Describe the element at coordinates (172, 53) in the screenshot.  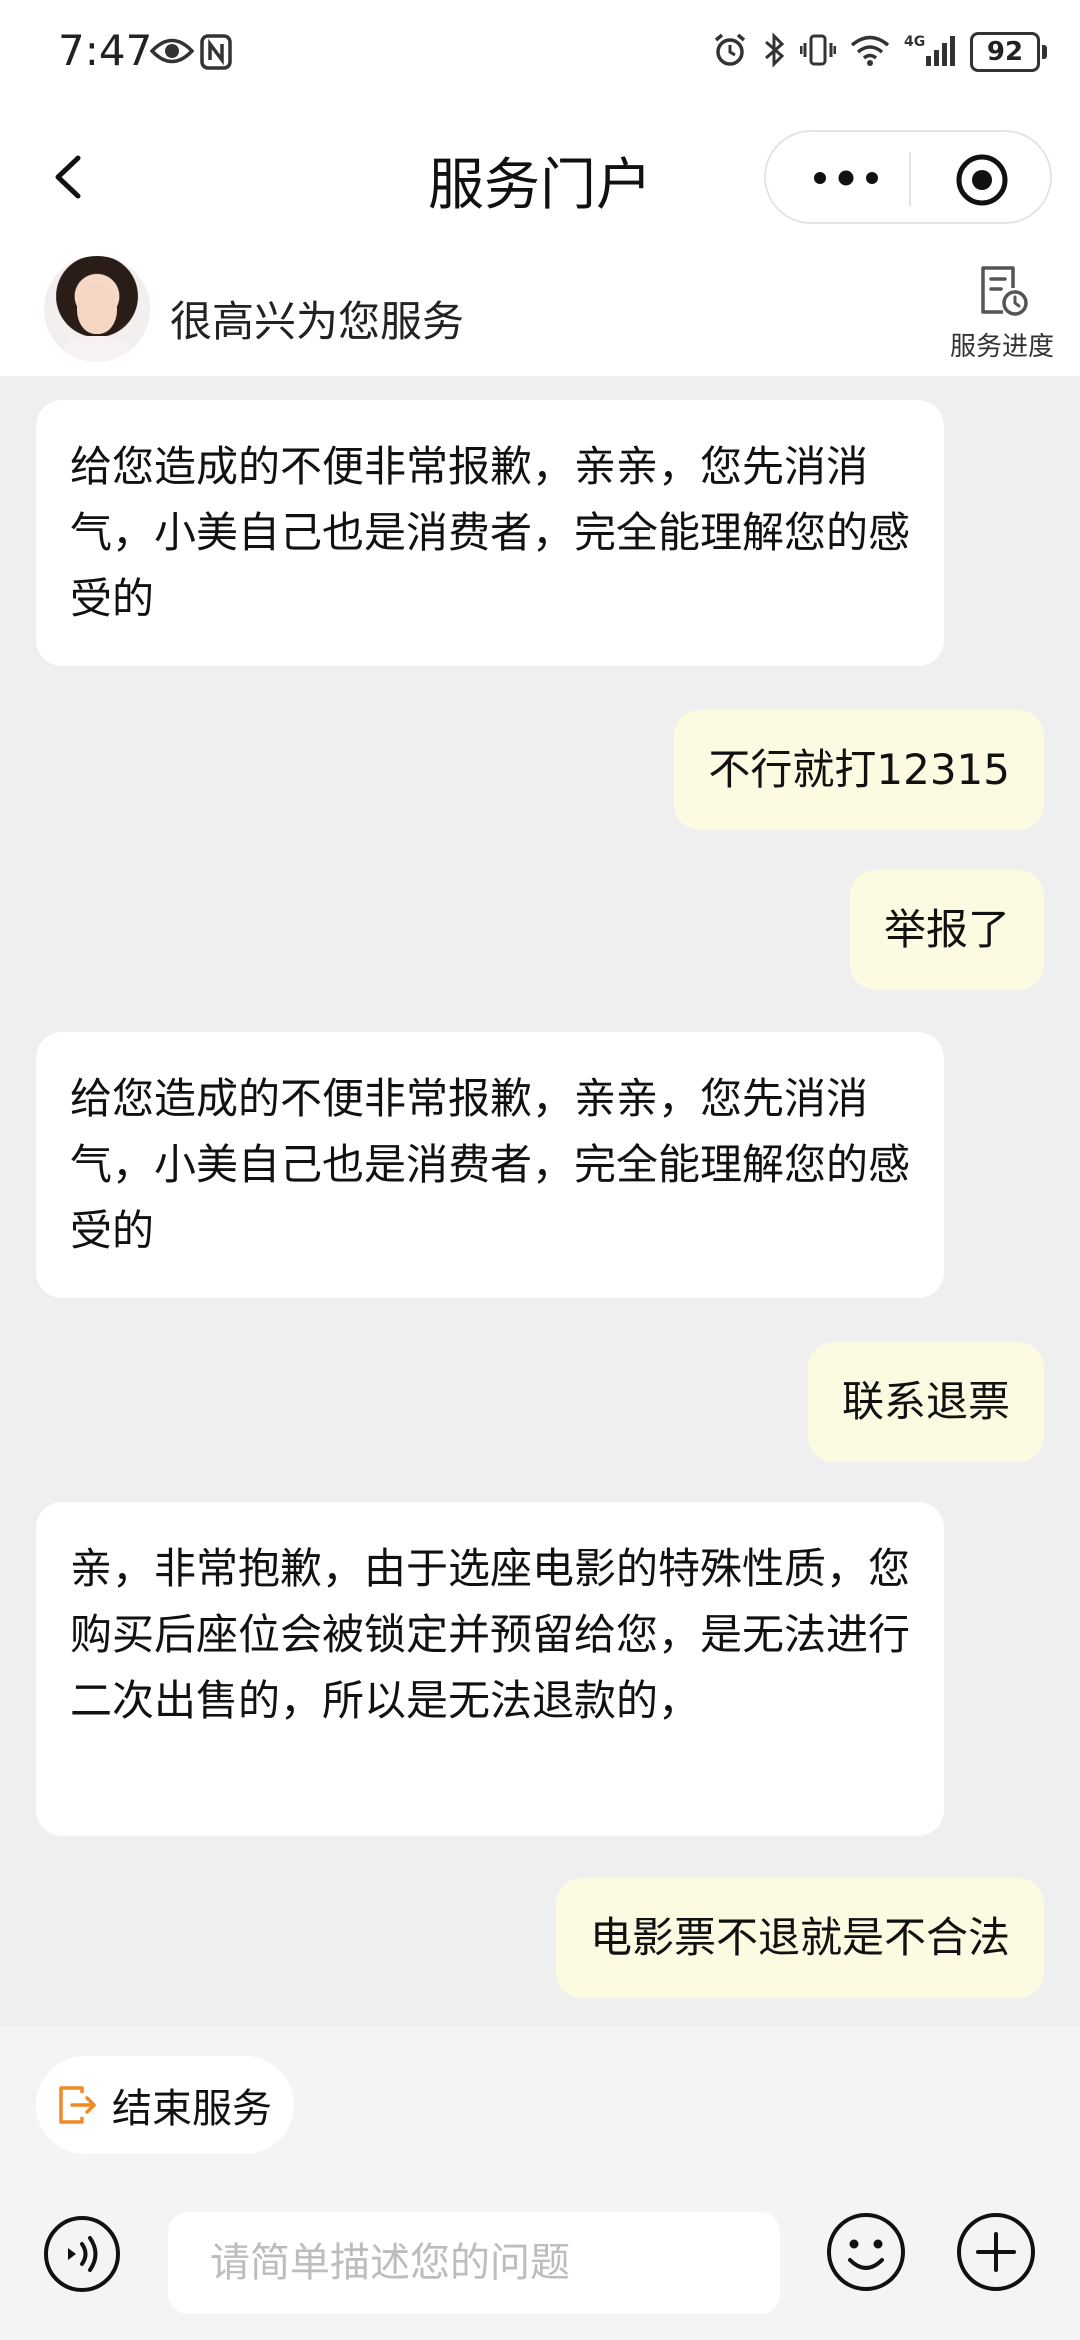
I see `eye-icon` at that location.